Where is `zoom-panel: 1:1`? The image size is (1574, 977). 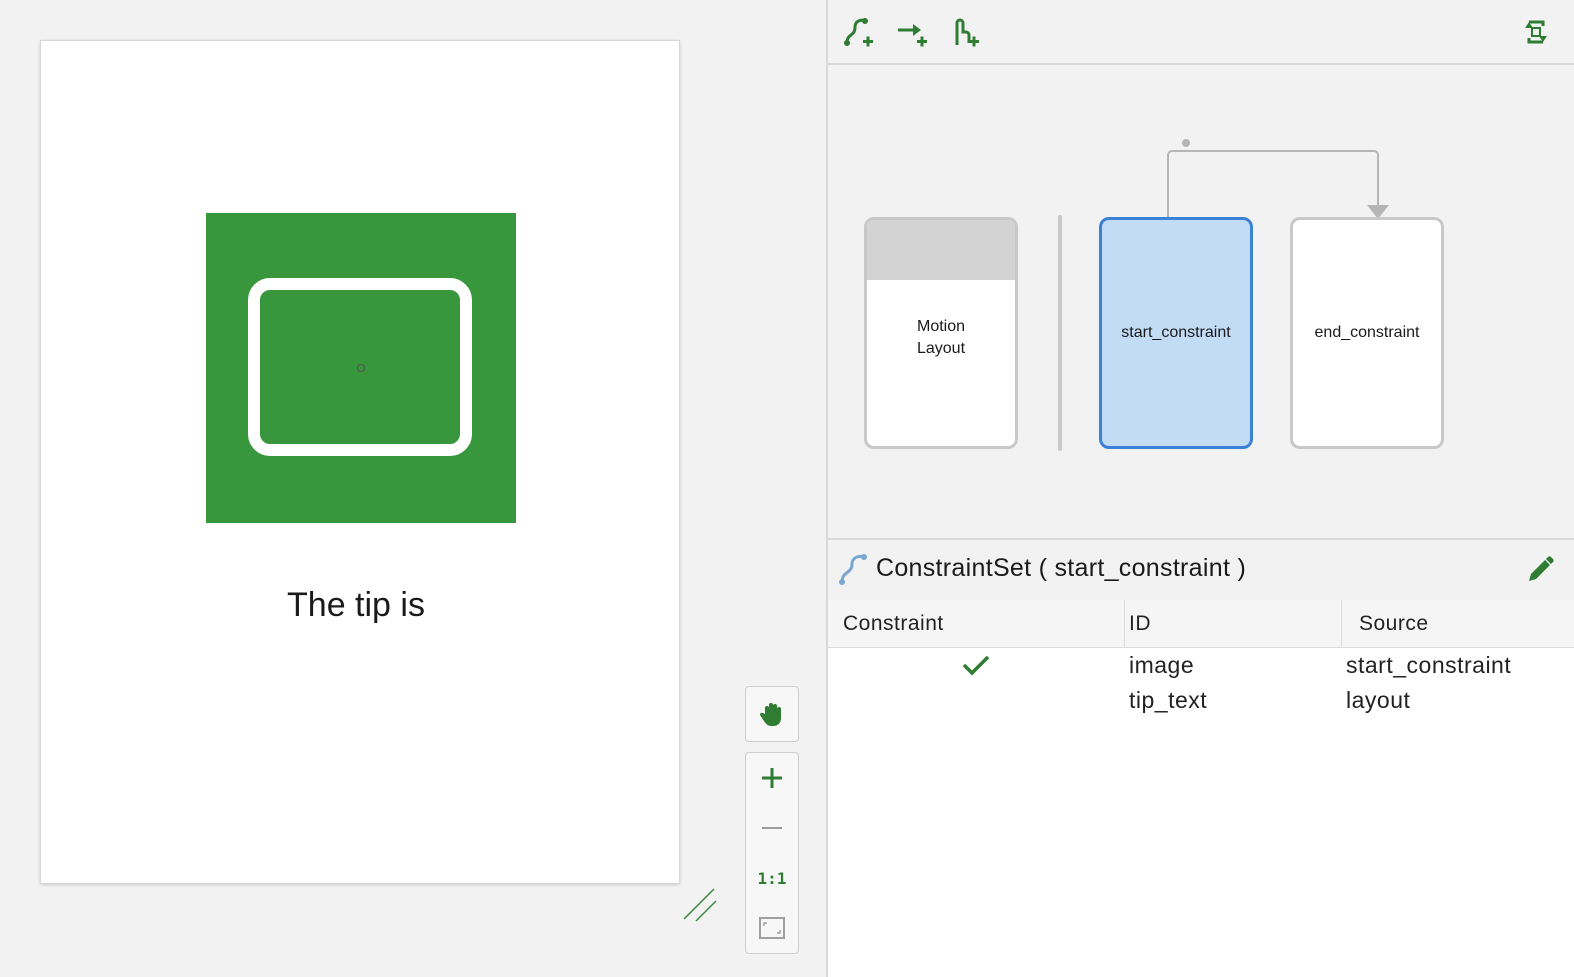
zoom-panel: 1:1 is located at coordinates (772, 820).